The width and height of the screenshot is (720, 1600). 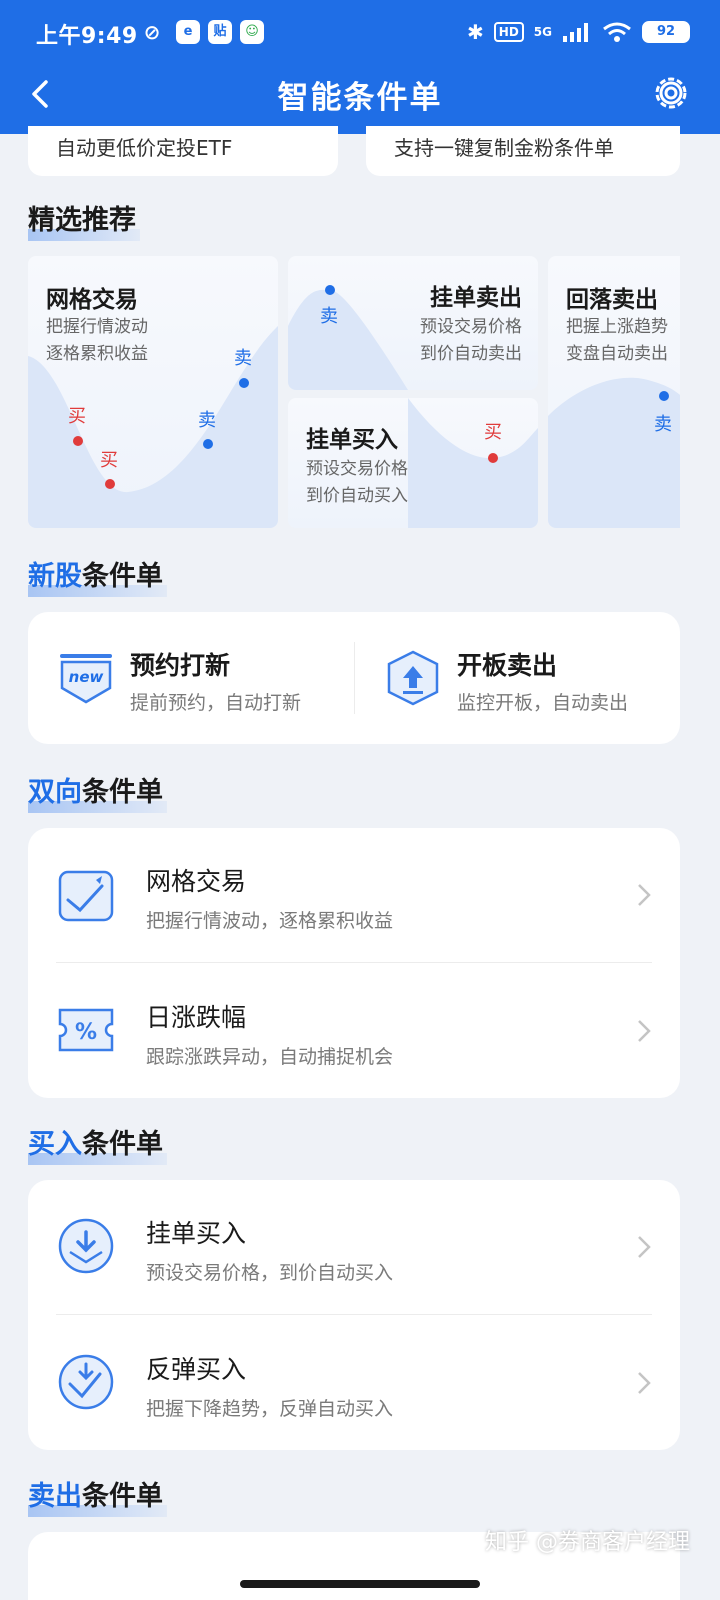 I want to click on featured-card-desc: 把握上涨趋势 变盘自动卖出, so click(x=617, y=340).